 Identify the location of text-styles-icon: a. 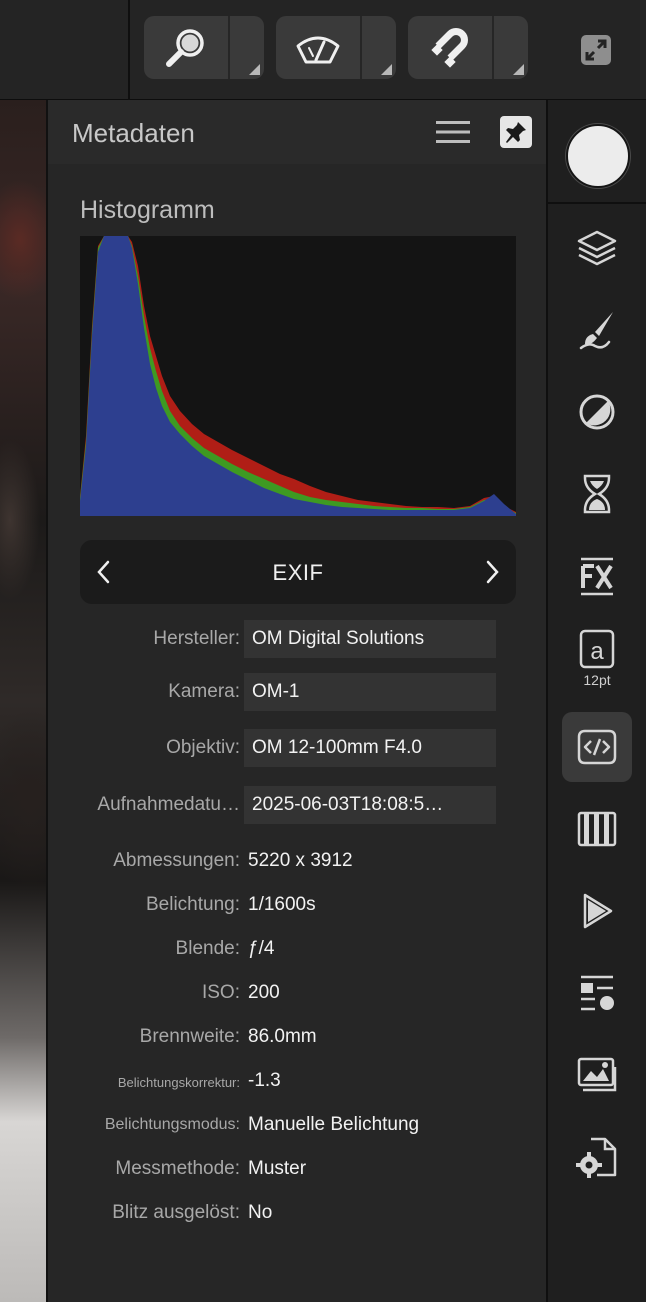
(597, 649).